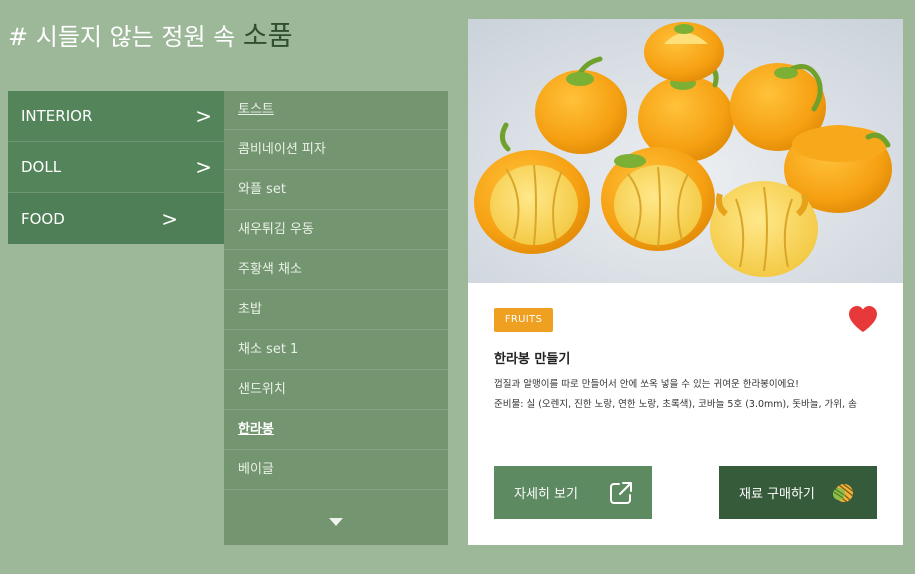  Describe the element at coordinates (336, 310) in the screenshot. I see `submenu-item-sushi: 초밥` at that location.